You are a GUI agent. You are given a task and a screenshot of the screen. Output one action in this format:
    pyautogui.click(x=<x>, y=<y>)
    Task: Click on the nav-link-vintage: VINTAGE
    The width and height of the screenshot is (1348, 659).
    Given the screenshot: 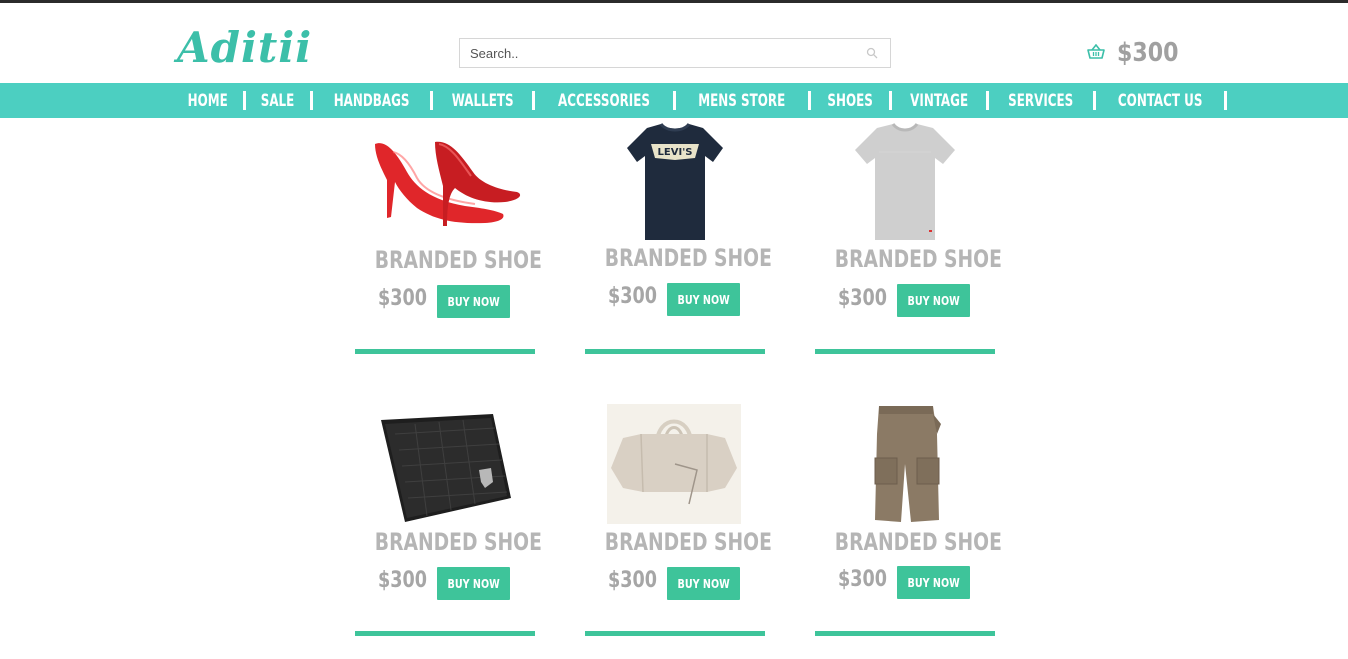 What is the action you would take?
    pyautogui.click(x=939, y=101)
    